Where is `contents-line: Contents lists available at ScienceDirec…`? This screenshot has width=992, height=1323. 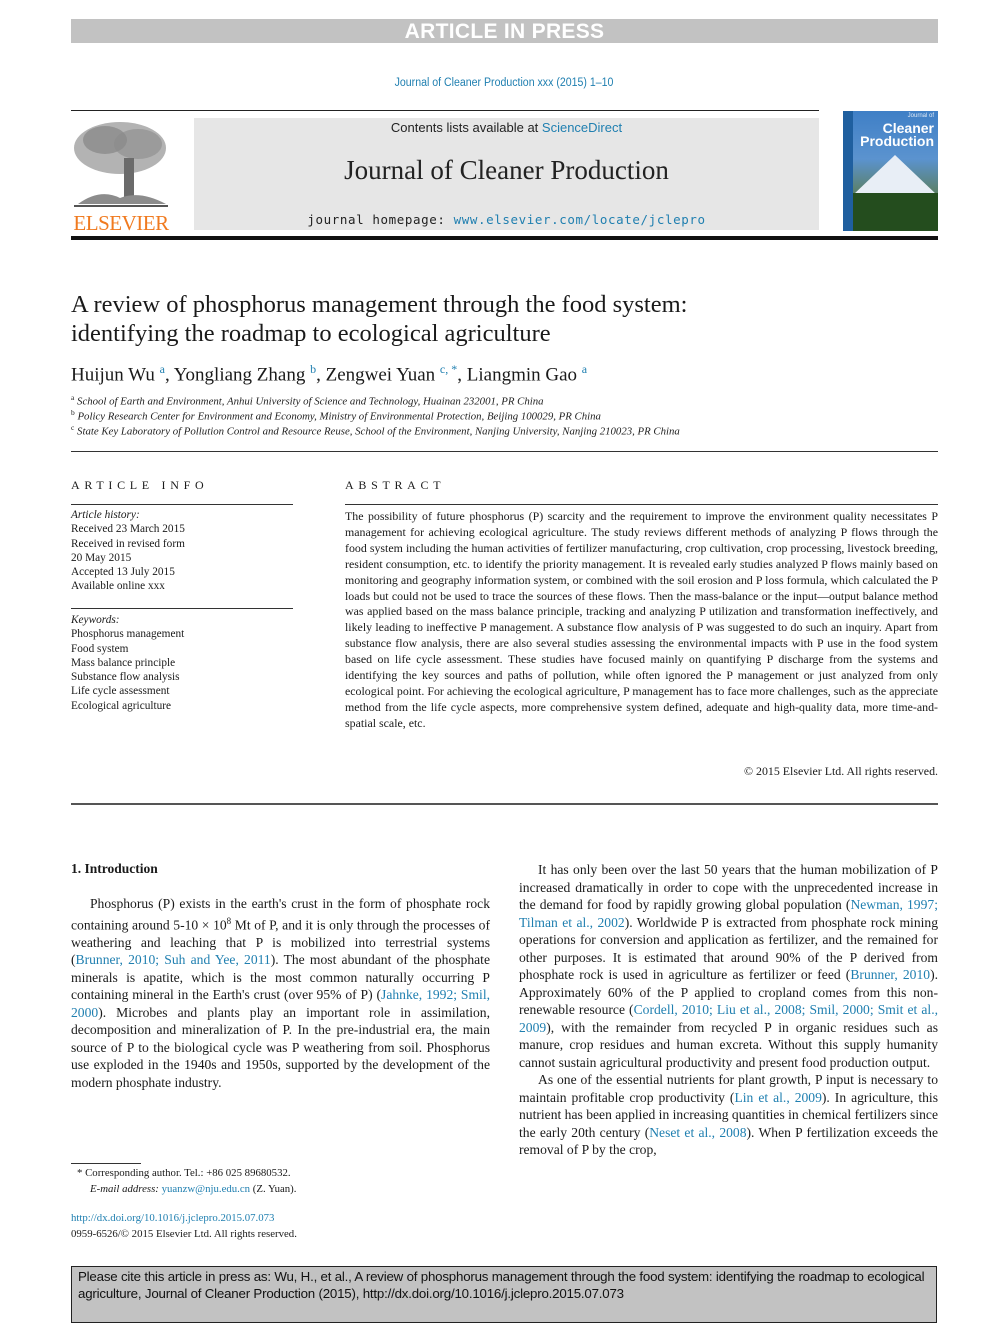
contents-line: Contents lists available at ScienceDirec… is located at coordinates (506, 127).